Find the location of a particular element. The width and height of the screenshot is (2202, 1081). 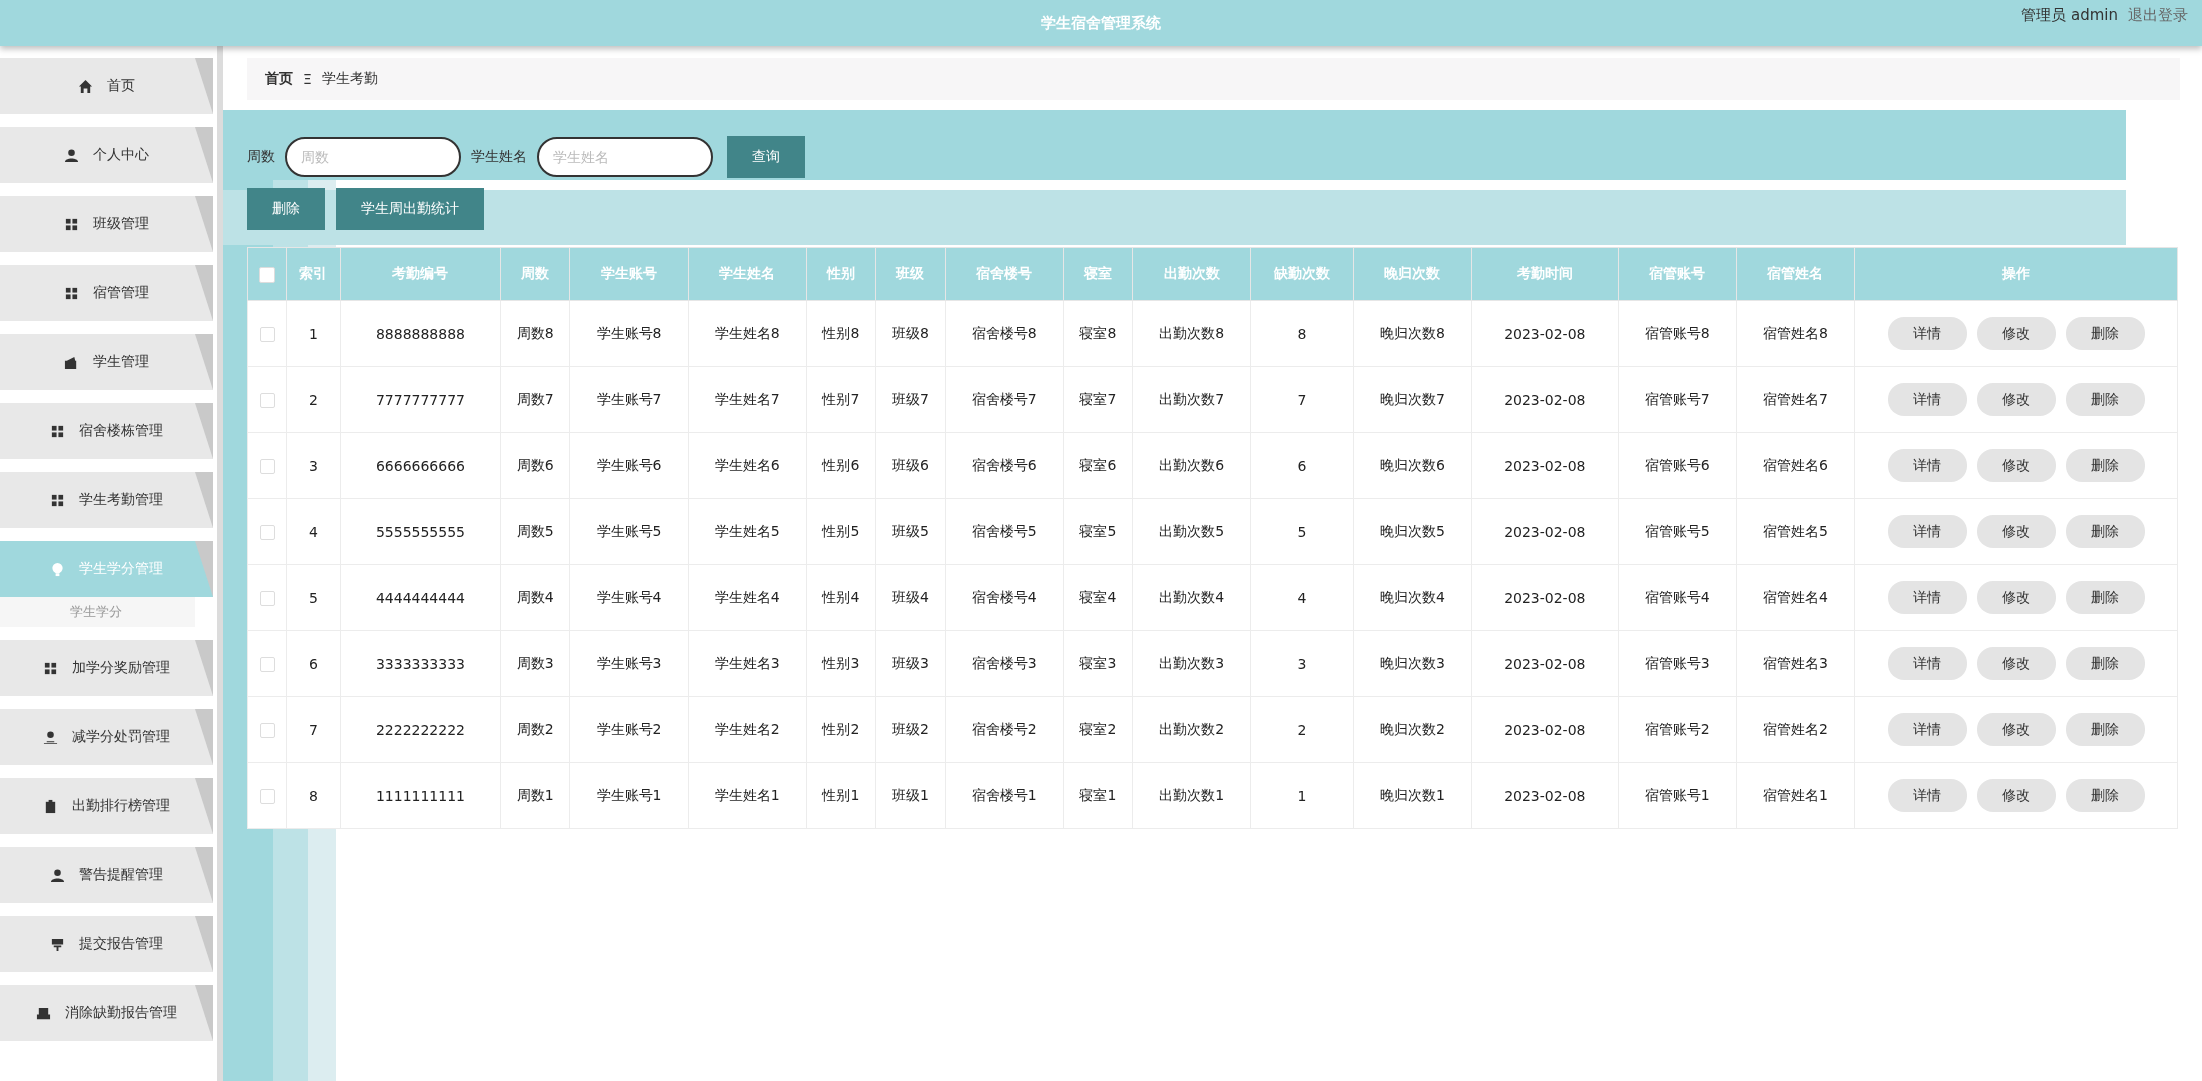

table-cell: 4 is located at coordinates (1302, 597).